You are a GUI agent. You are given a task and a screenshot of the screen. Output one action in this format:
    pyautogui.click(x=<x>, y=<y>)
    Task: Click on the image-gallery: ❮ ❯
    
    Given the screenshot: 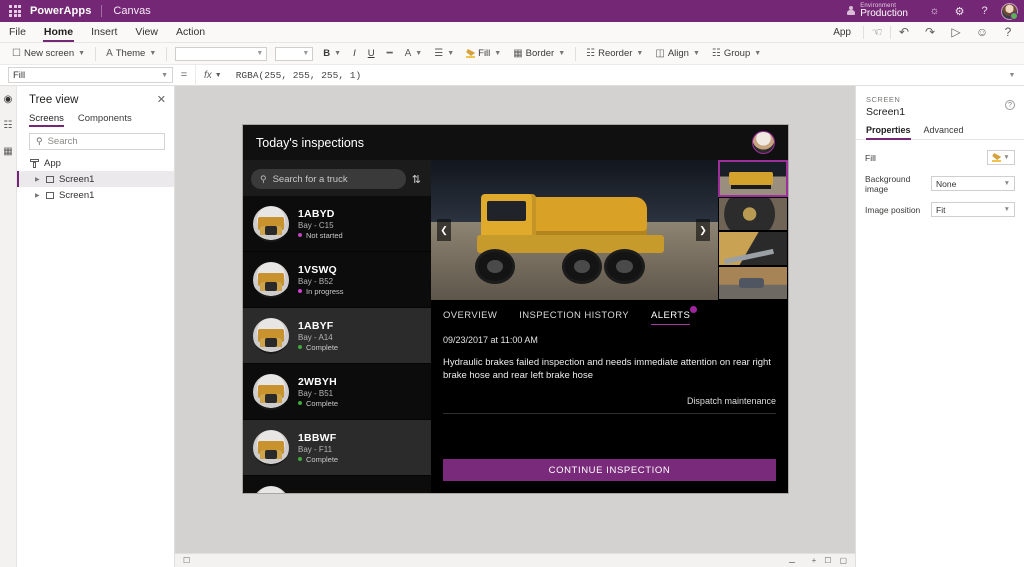 What is the action you would take?
    pyautogui.click(x=609, y=230)
    